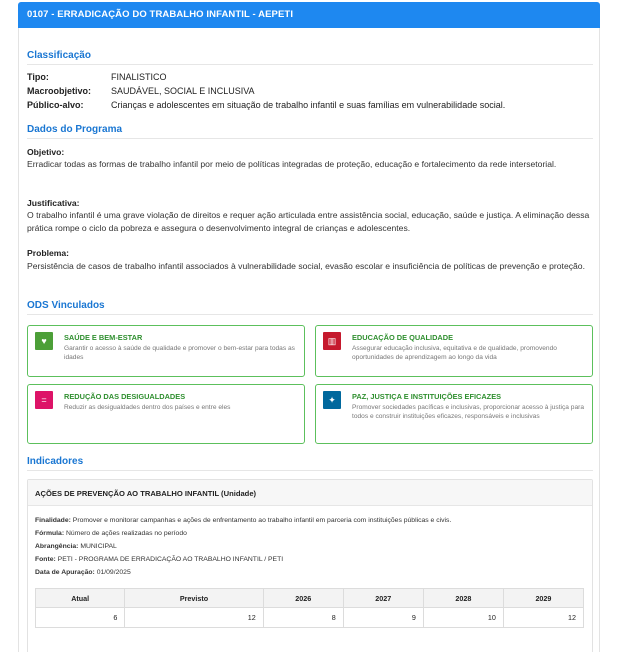 This screenshot has height=652, width=617. I want to click on data-apuracao-value: 01/09/2025, so click(113, 572).